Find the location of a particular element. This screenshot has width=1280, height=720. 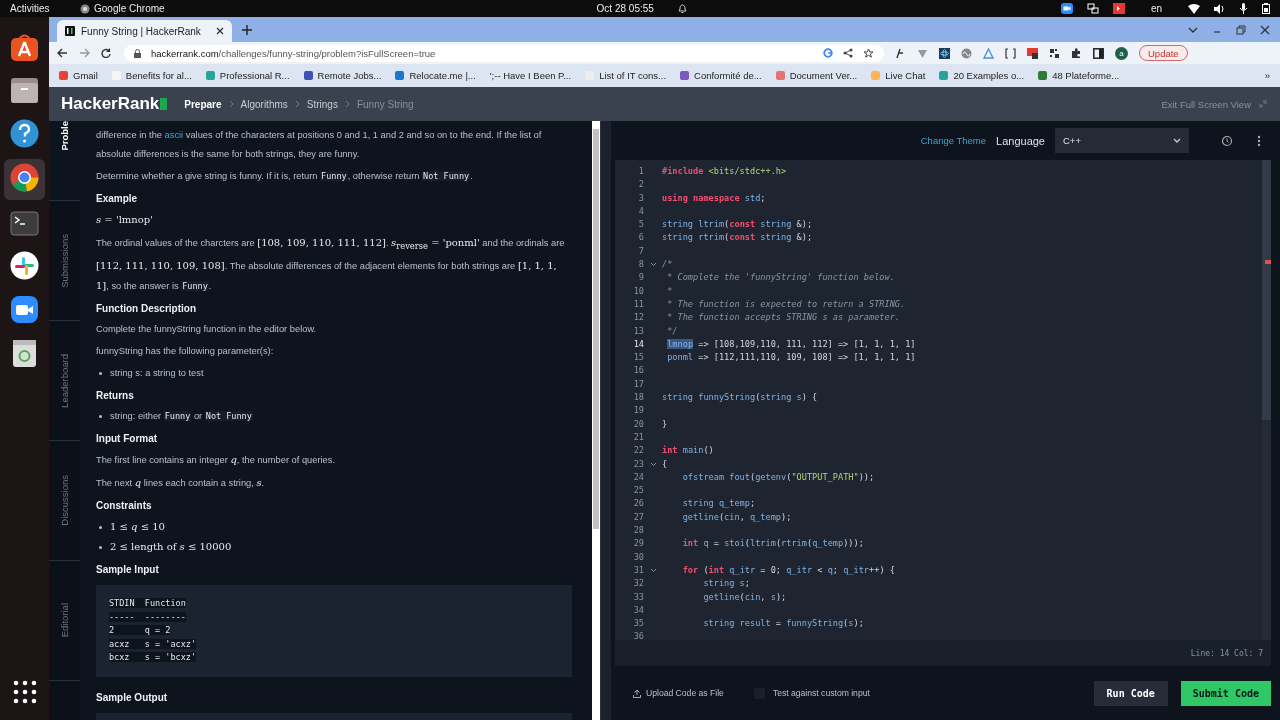

camera-icon is located at coordinates (1066, 8).